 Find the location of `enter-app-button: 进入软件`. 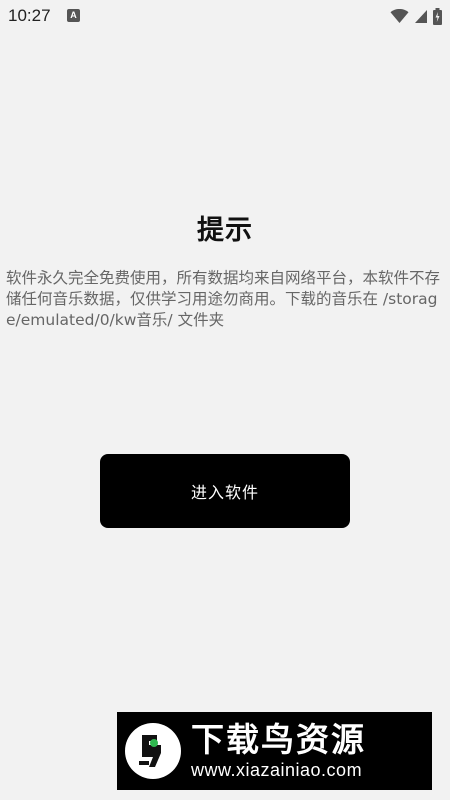

enter-app-button: 进入软件 is located at coordinates (225, 491).